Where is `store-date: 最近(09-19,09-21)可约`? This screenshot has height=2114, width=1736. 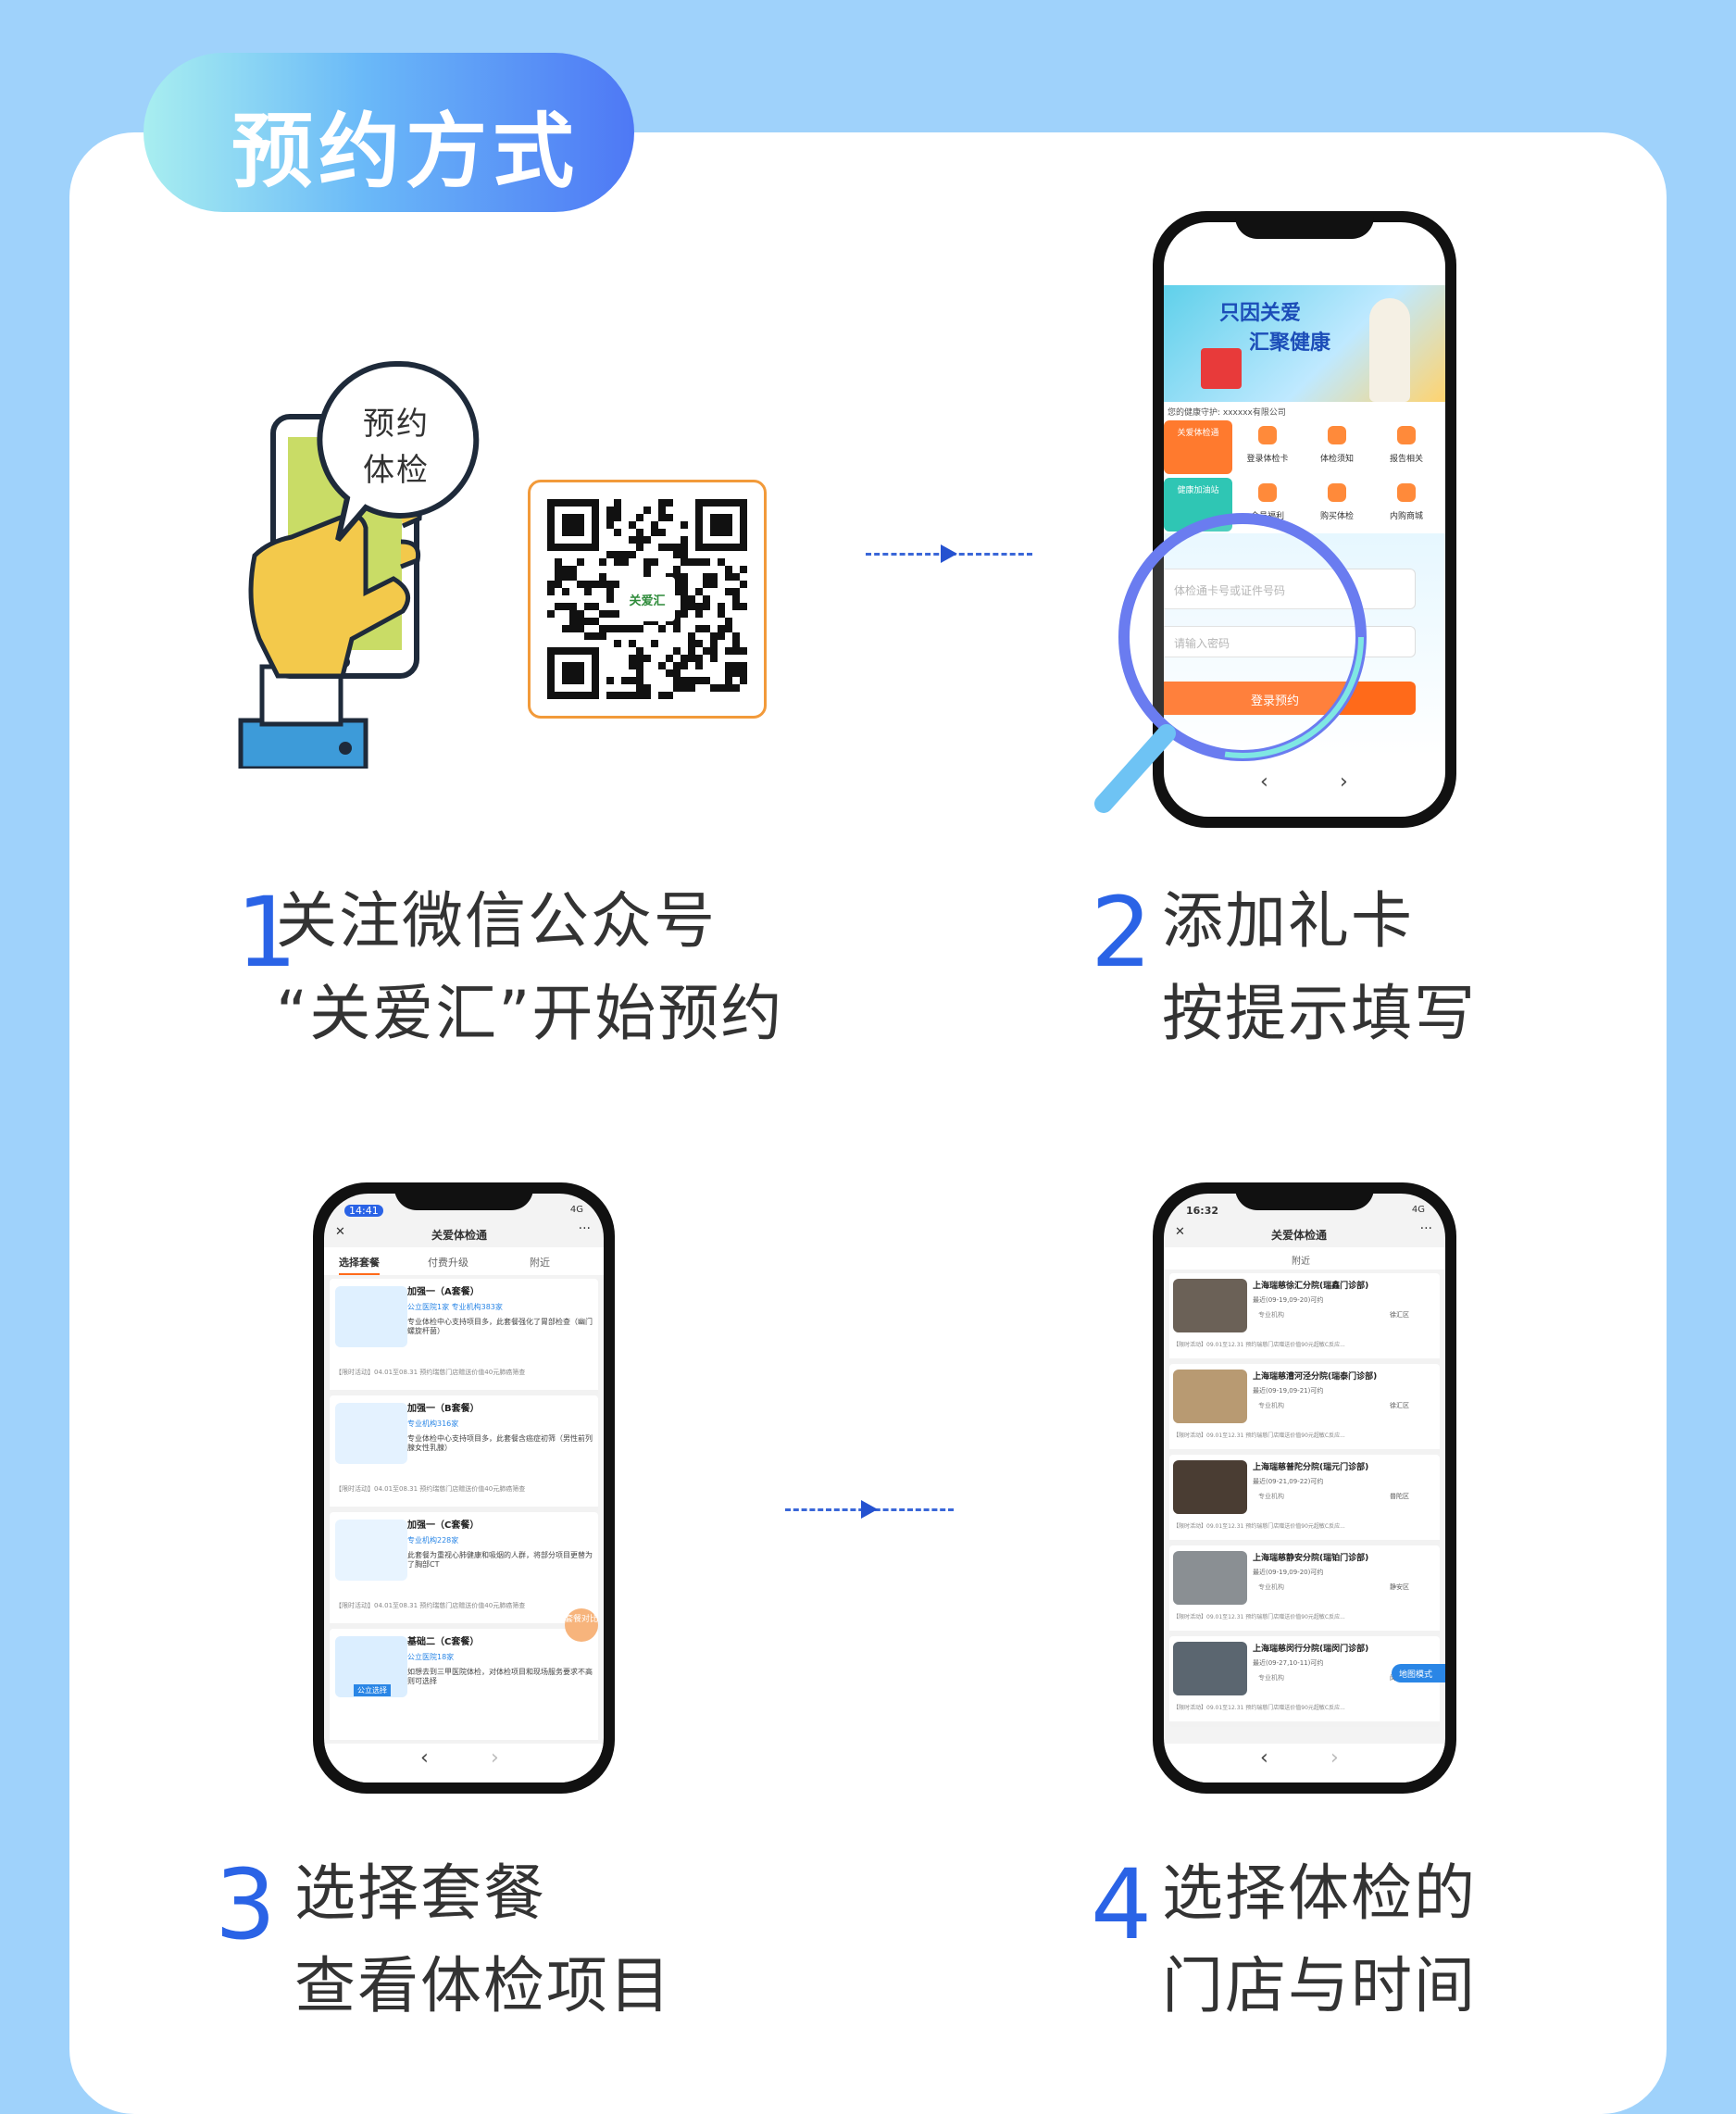
store-date: 最近(09-19,09-21)可约 is located at coordinates (1288, 1391).